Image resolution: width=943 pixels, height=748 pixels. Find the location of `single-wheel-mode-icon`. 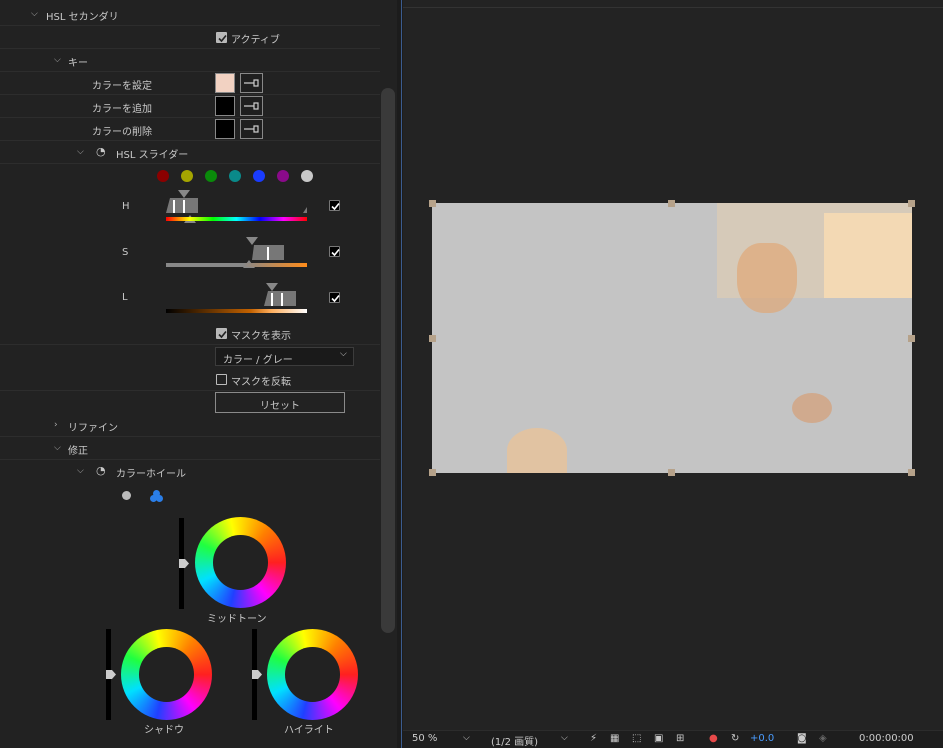

single-wheel-mode-icon is located at coordinates (126, 495).